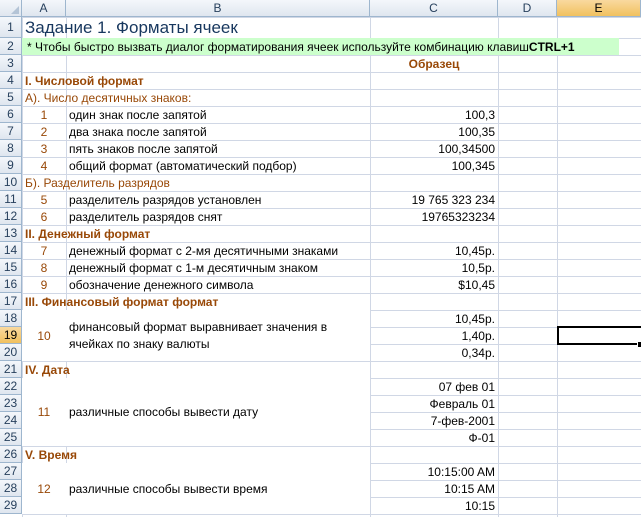 The height and width of the screenshot is (517, 641). Describe the element at coordinates (434, 148) in the screenshot. I see `sample-value: 100,34500` at that location.